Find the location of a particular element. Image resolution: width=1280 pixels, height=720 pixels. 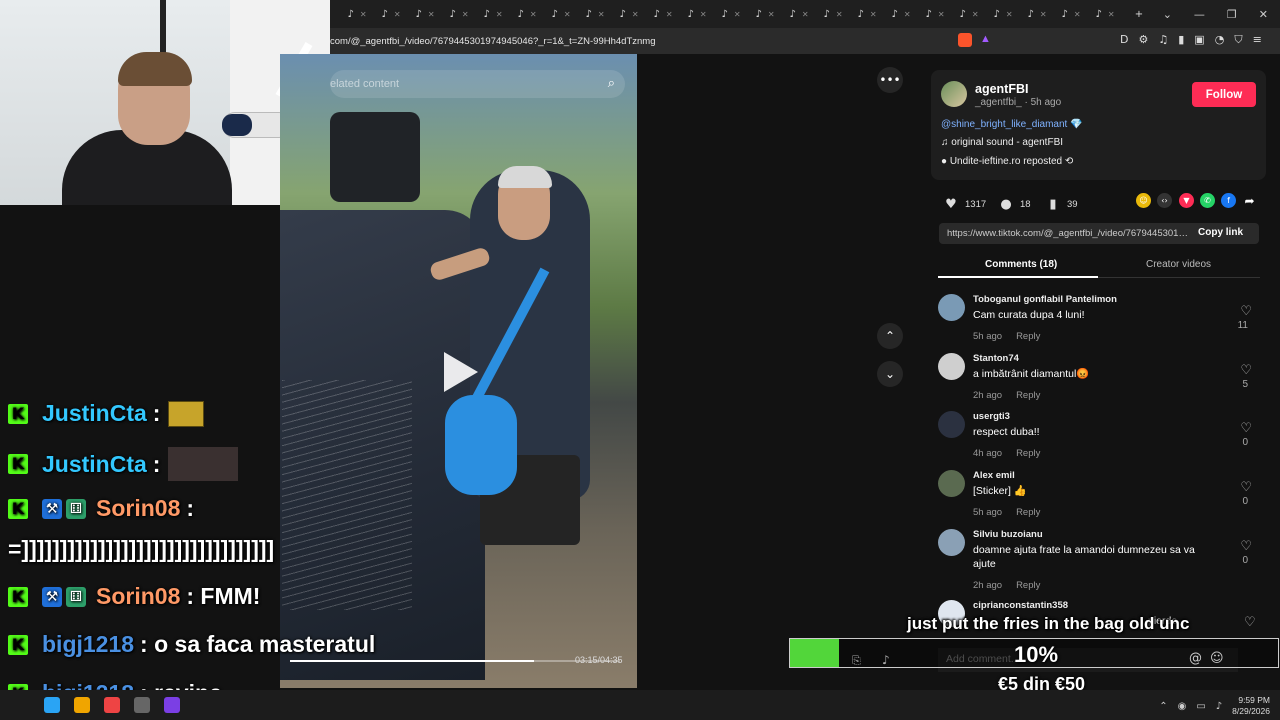

close-window-icon: ✕ is located at coordinates (1263, 14).